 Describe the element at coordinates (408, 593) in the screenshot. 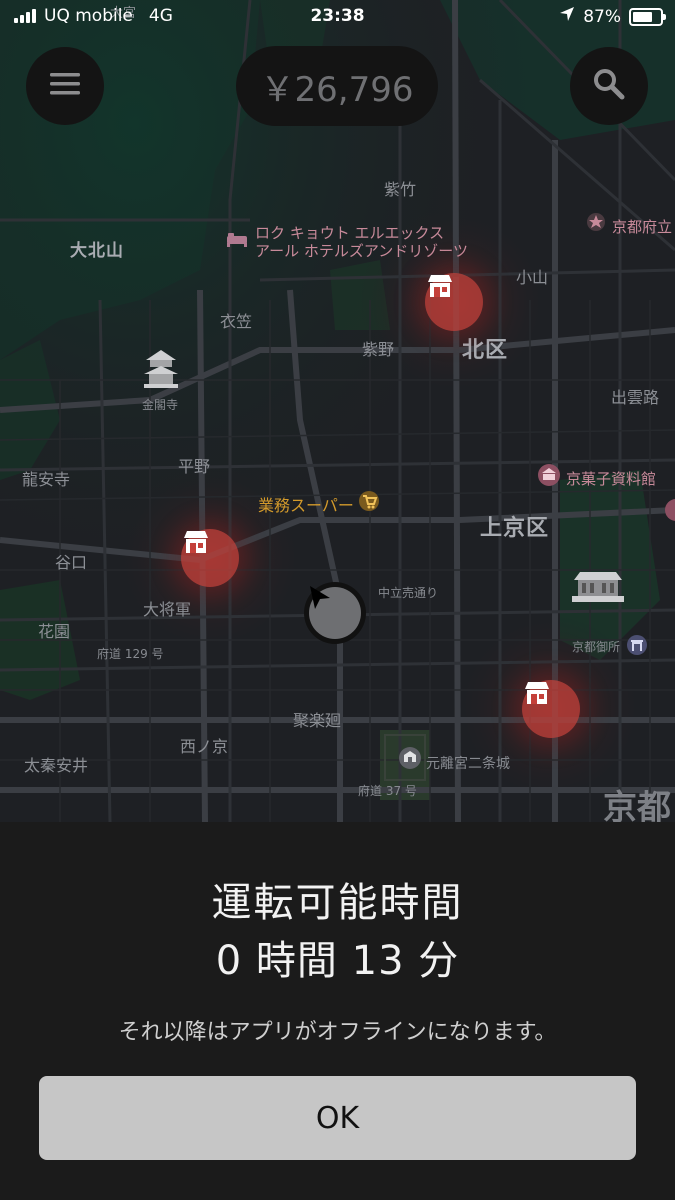

I see `map-label: 中立売通り` at that location.